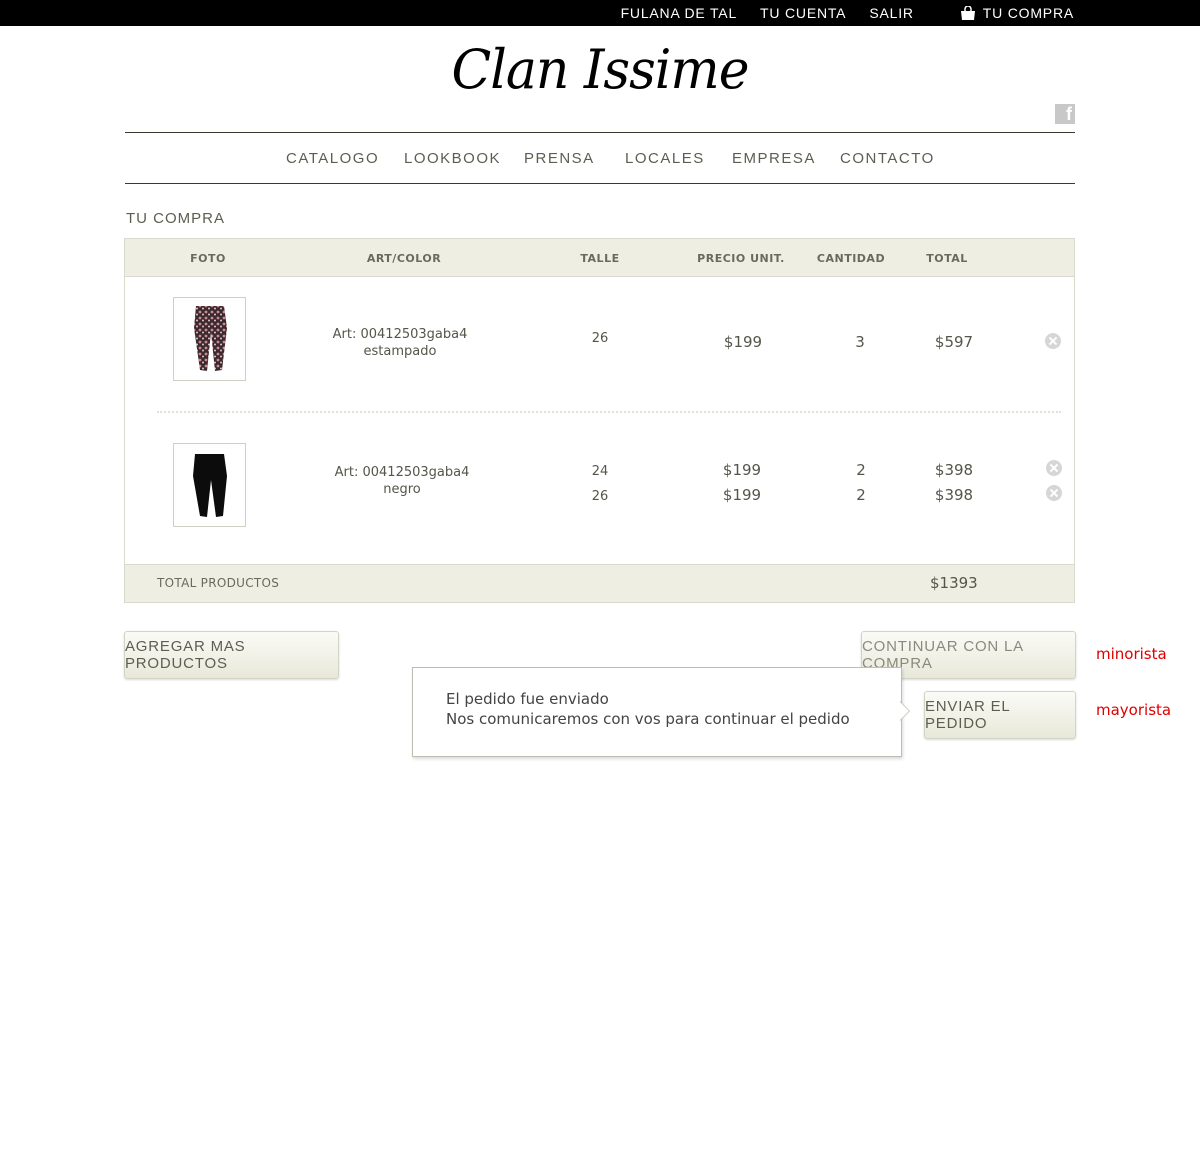 Image resolution: width=1200 pixels, height=1152 pixels. I want to click on top-links: FULANA DE TAL TU CUENTA SALIR TU COMPRA, so click(836, 13).